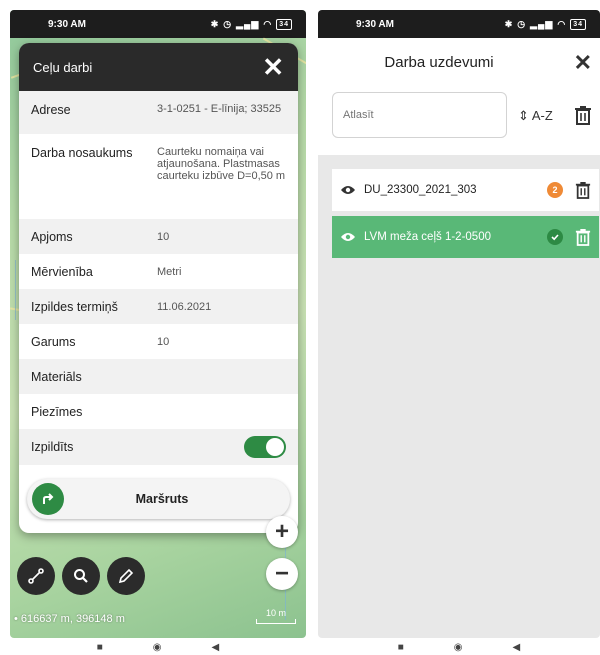  I want to click on search-button, so click(81, 576).